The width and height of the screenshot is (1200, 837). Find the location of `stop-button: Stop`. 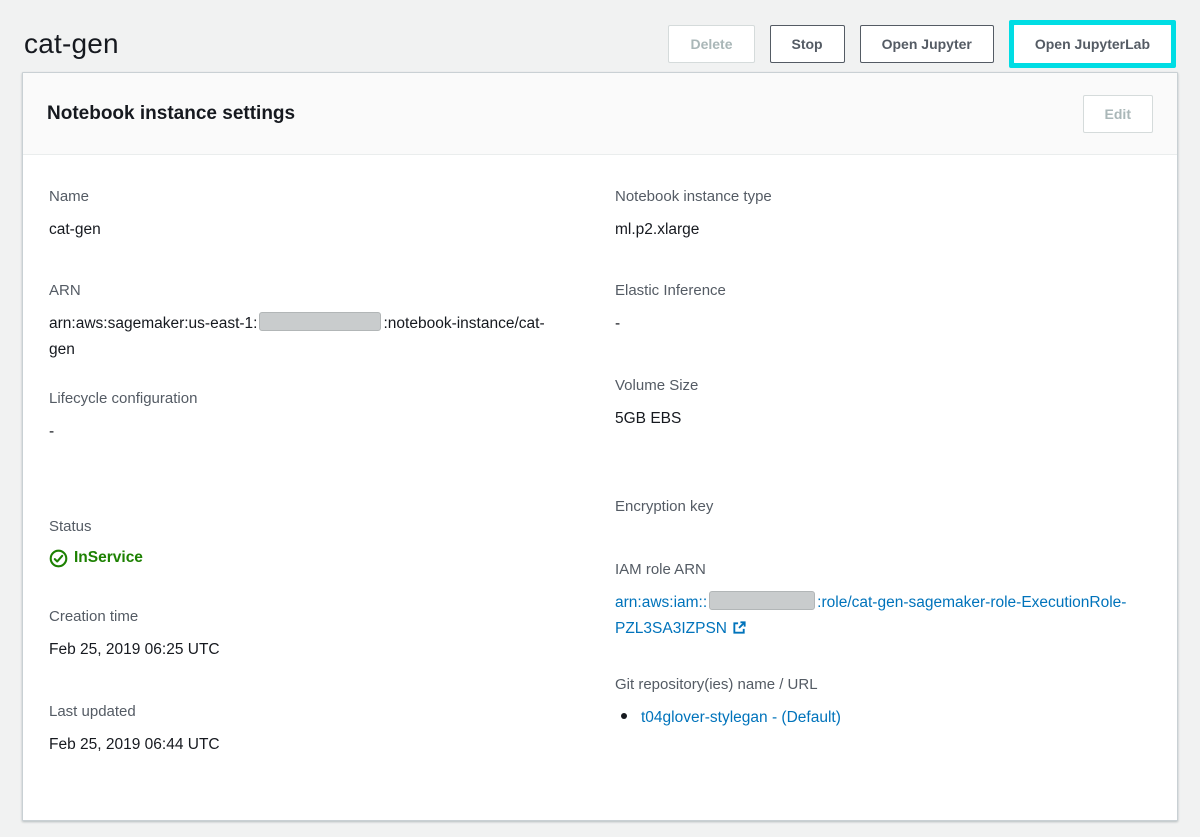

stop-button: Stop is located at coordinates (807, 44).